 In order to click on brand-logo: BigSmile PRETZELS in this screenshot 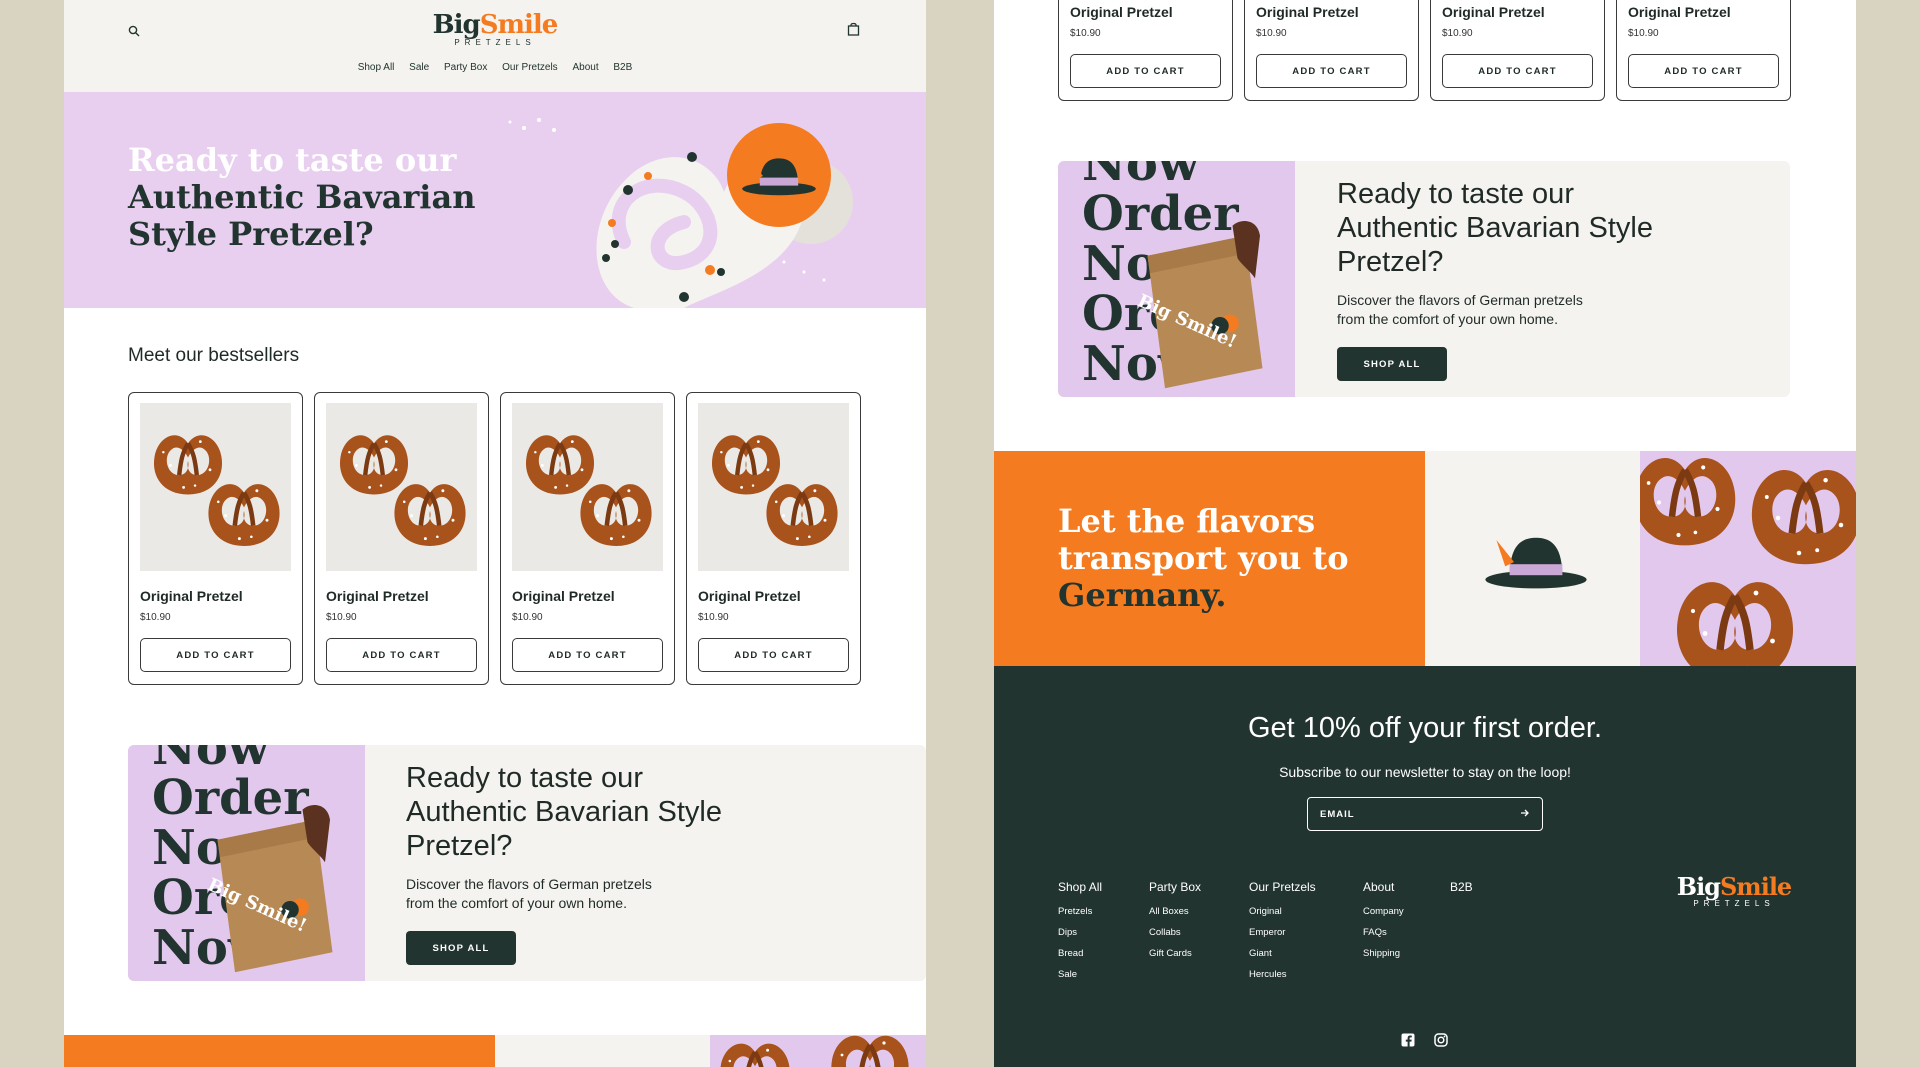, I will do `click(495, 28)`.